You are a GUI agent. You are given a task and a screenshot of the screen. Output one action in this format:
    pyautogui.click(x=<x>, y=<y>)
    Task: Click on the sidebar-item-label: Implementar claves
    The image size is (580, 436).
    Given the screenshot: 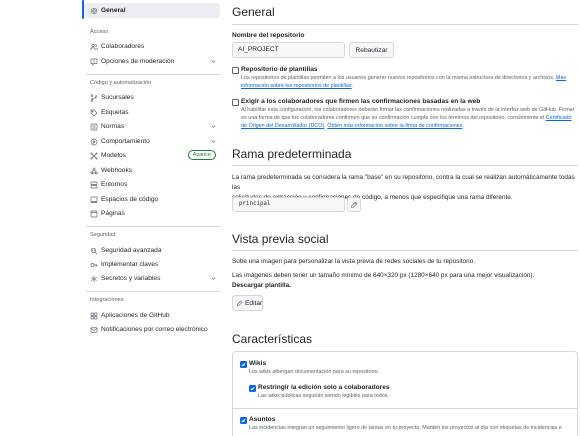 What is the action you would take?
    pyautogui.click(x=130, y=264)
    